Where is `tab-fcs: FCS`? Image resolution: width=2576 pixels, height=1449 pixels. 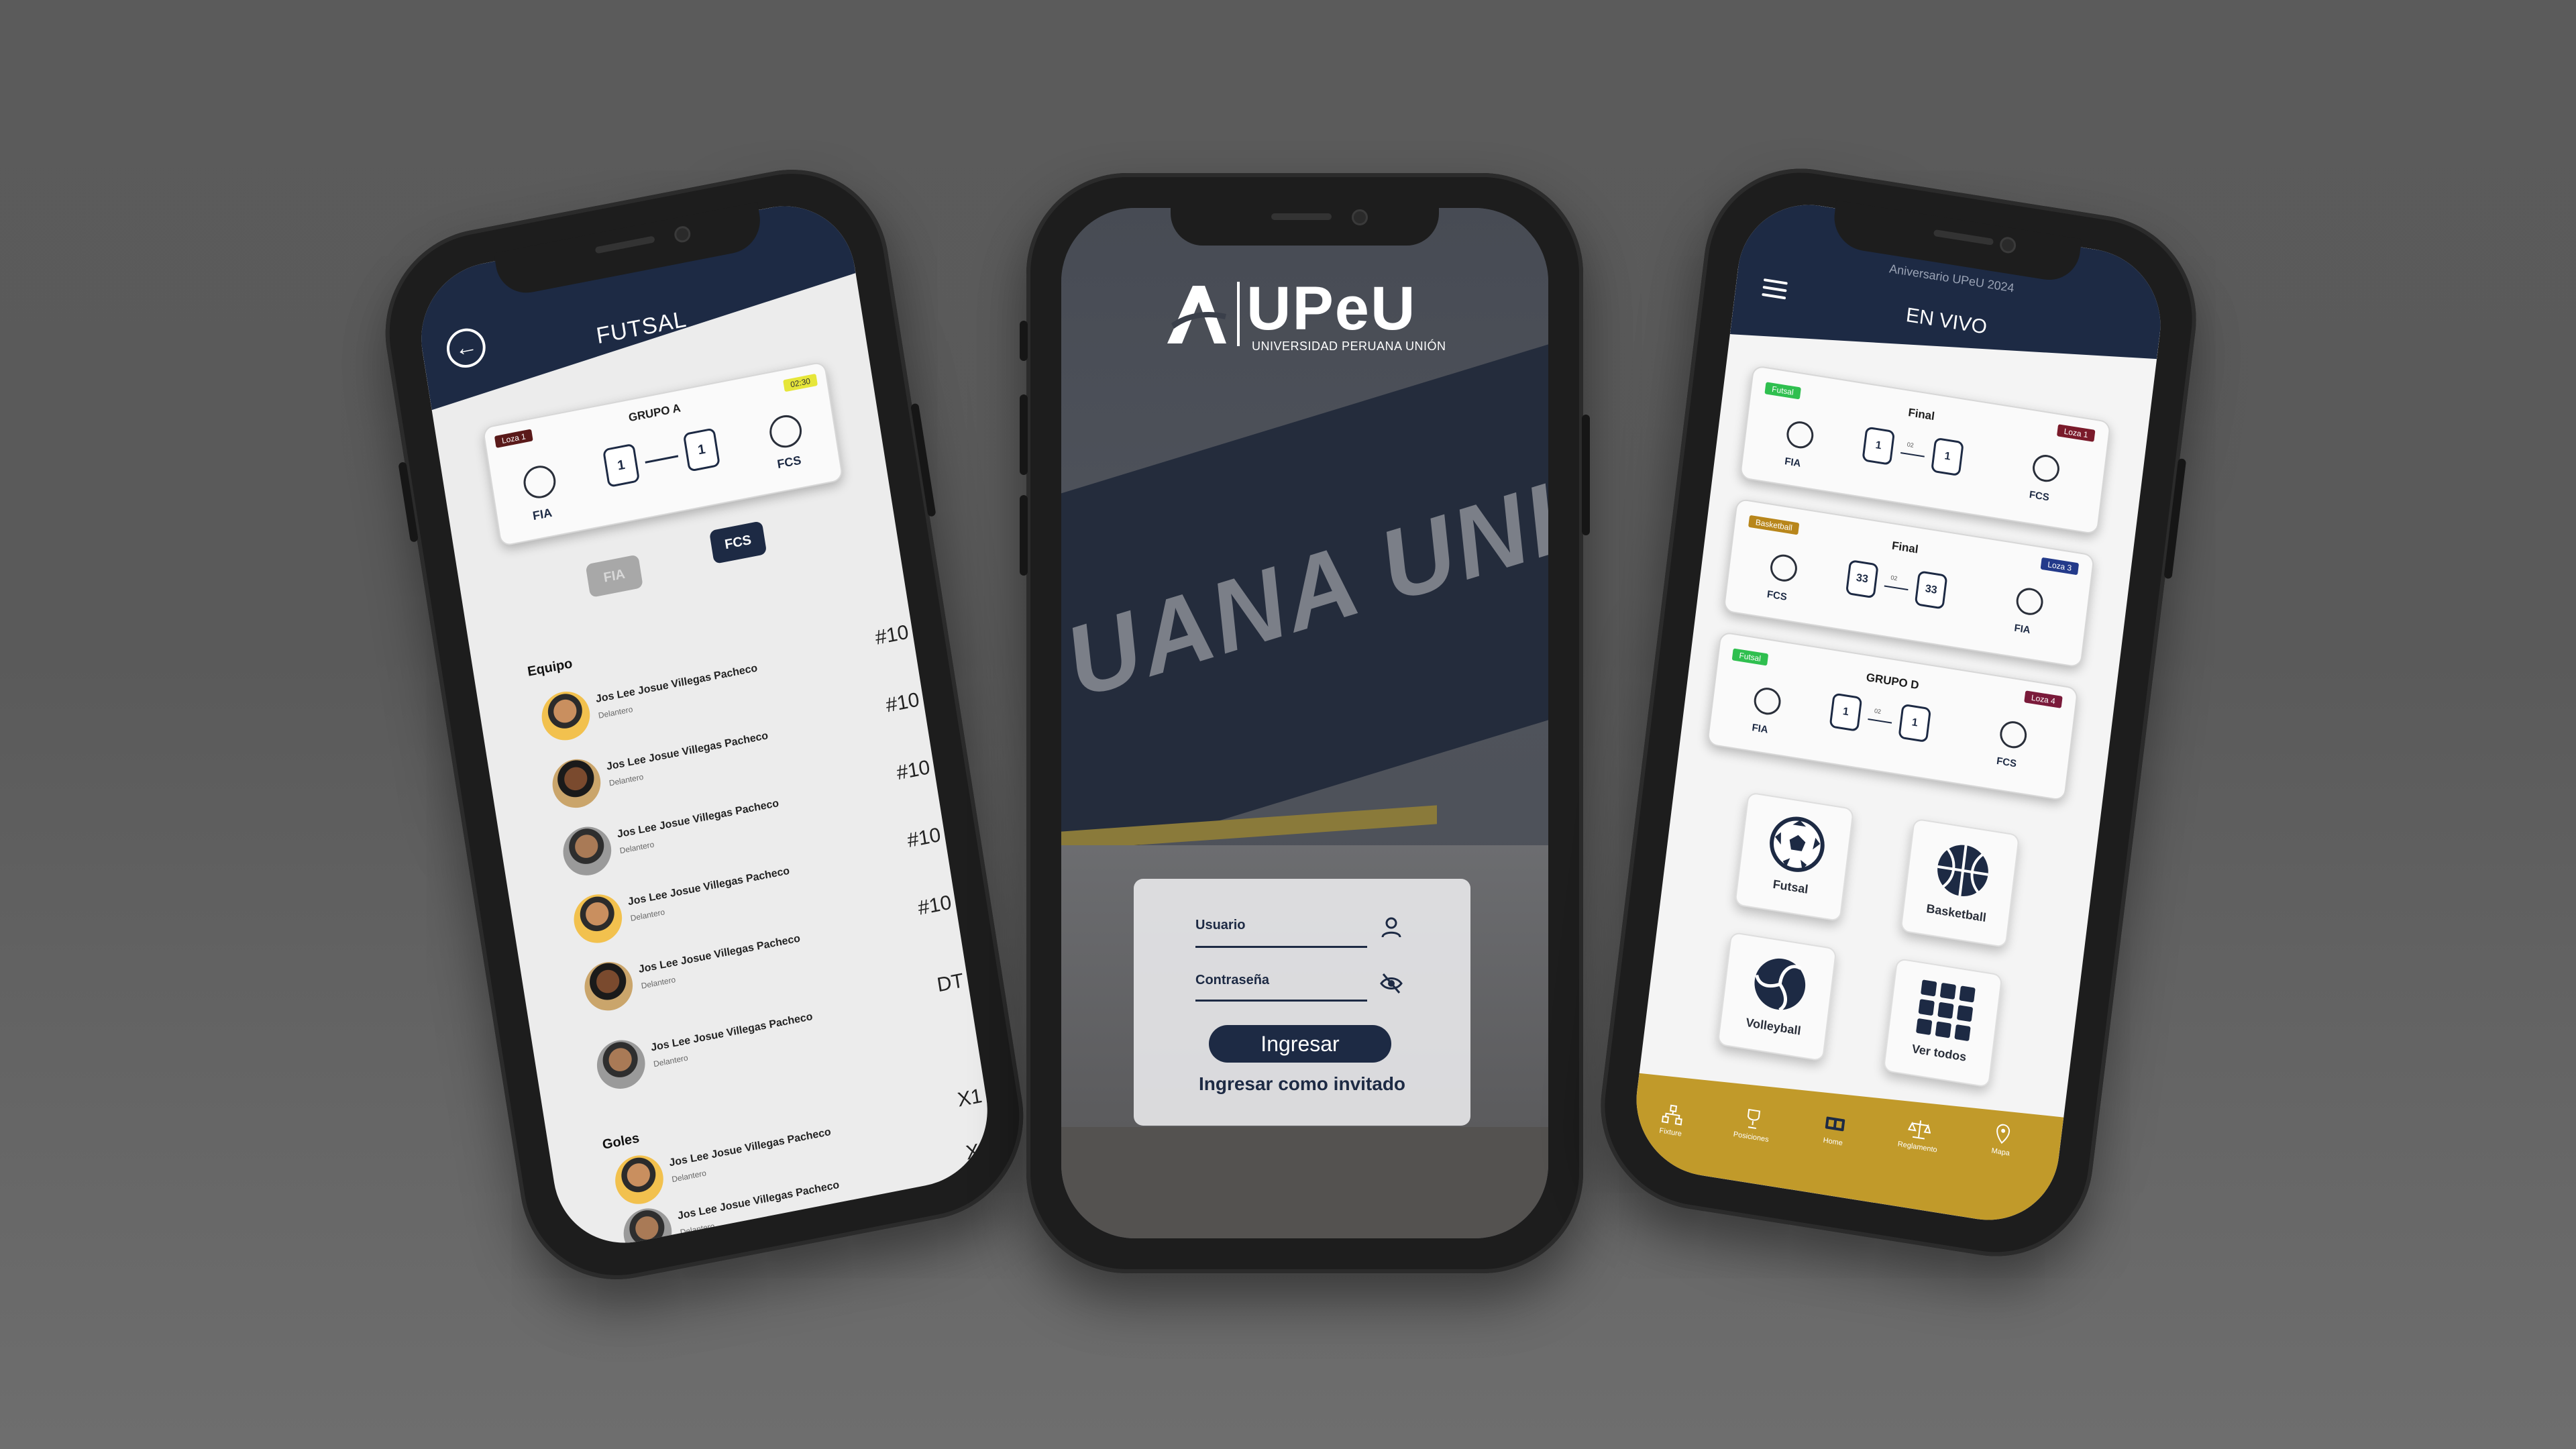 tab-fcs: FCS is located at coordinates (737, 542).